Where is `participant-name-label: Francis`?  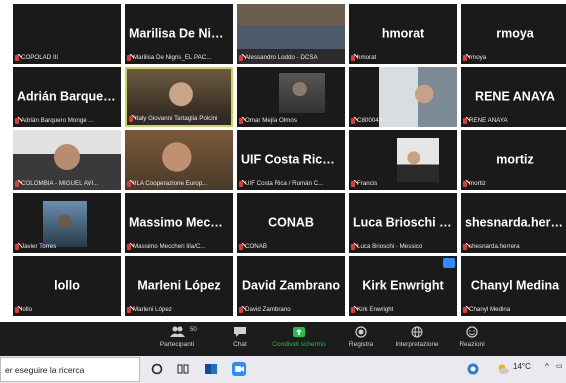 participant-name-label: Francis is located at coordinates (364, 183).